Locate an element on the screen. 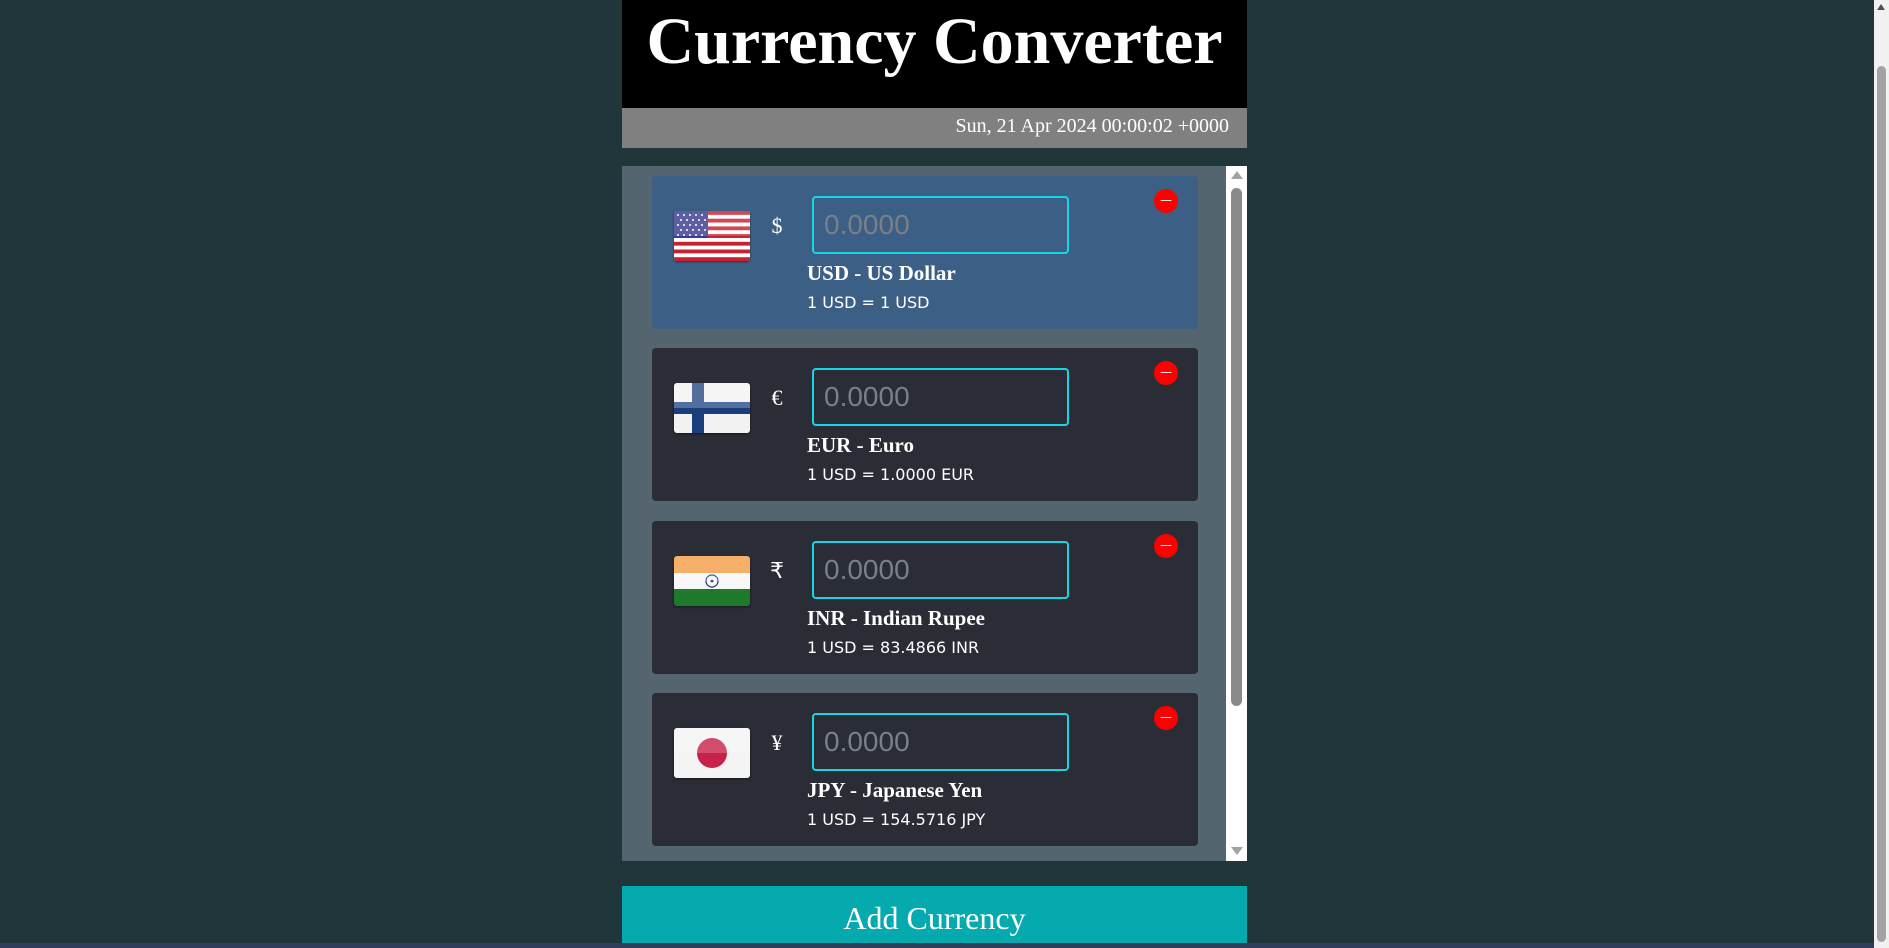 This screenshot has height=948, width=1889. date-text: Sun, 21 Apr 2024 00:00:02 +0000 is located at coordinates (1092, 126).